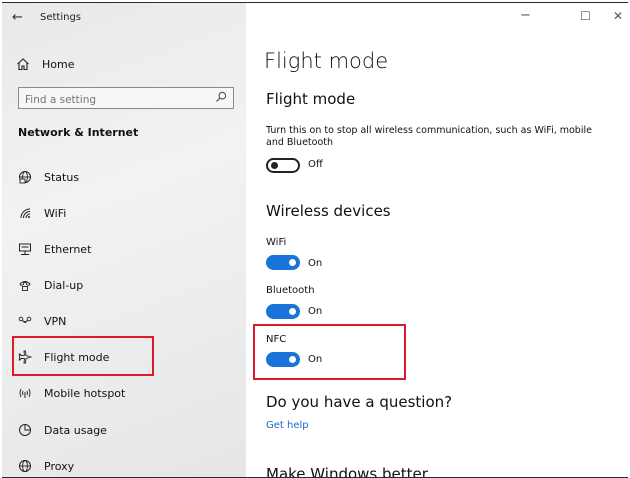 Image resolution: width=630 pixels, height=478 pixels. I want to click on highlight-box-nfc, so click(329, 352).